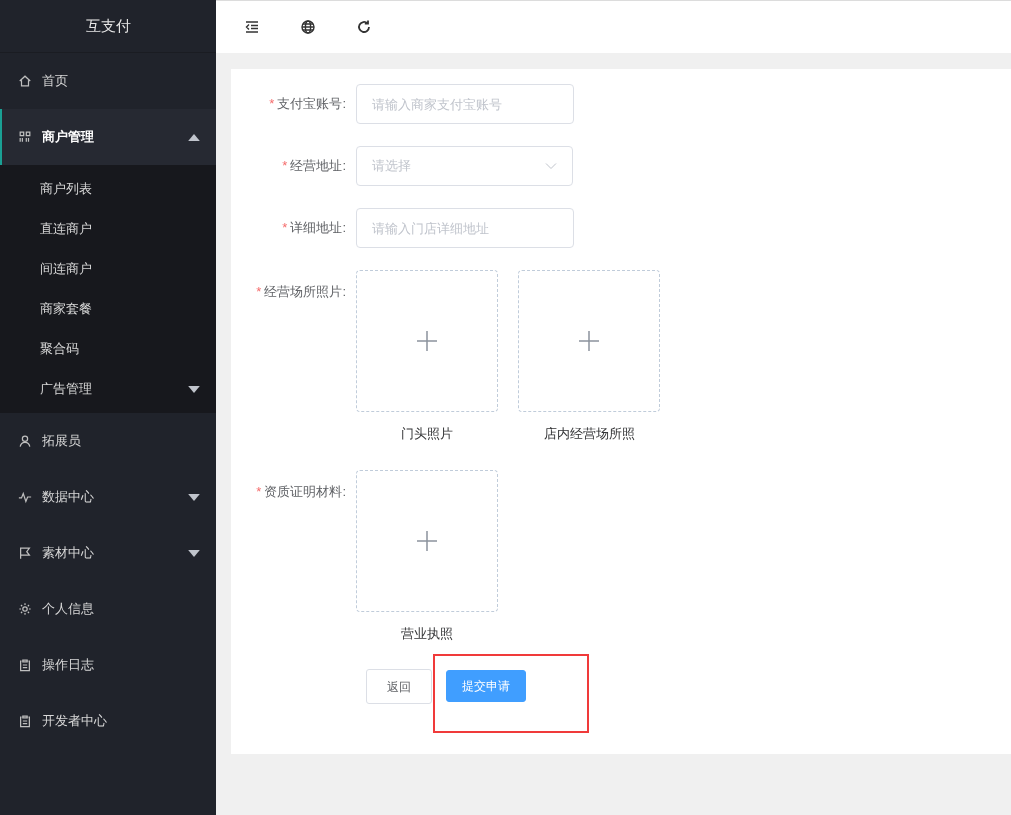  I want to click on field-label: 详细地址:, so click(318, 228).